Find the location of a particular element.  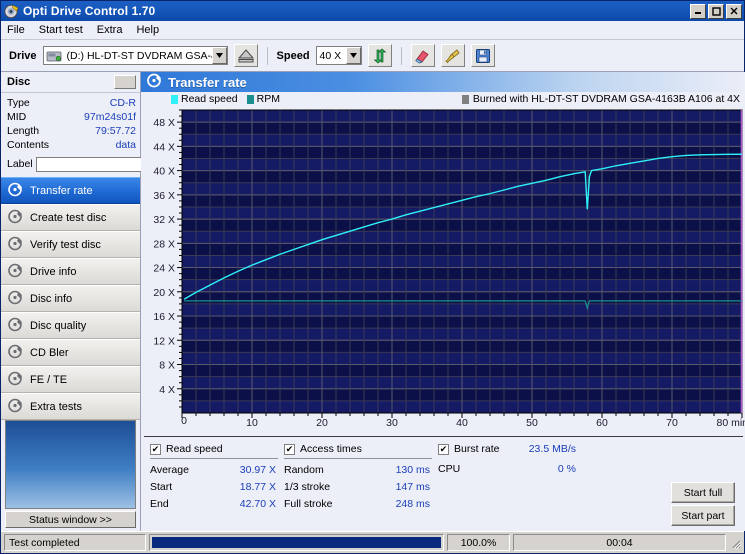

legend-item-rpm: RPM is located at coordinates (263, 99).